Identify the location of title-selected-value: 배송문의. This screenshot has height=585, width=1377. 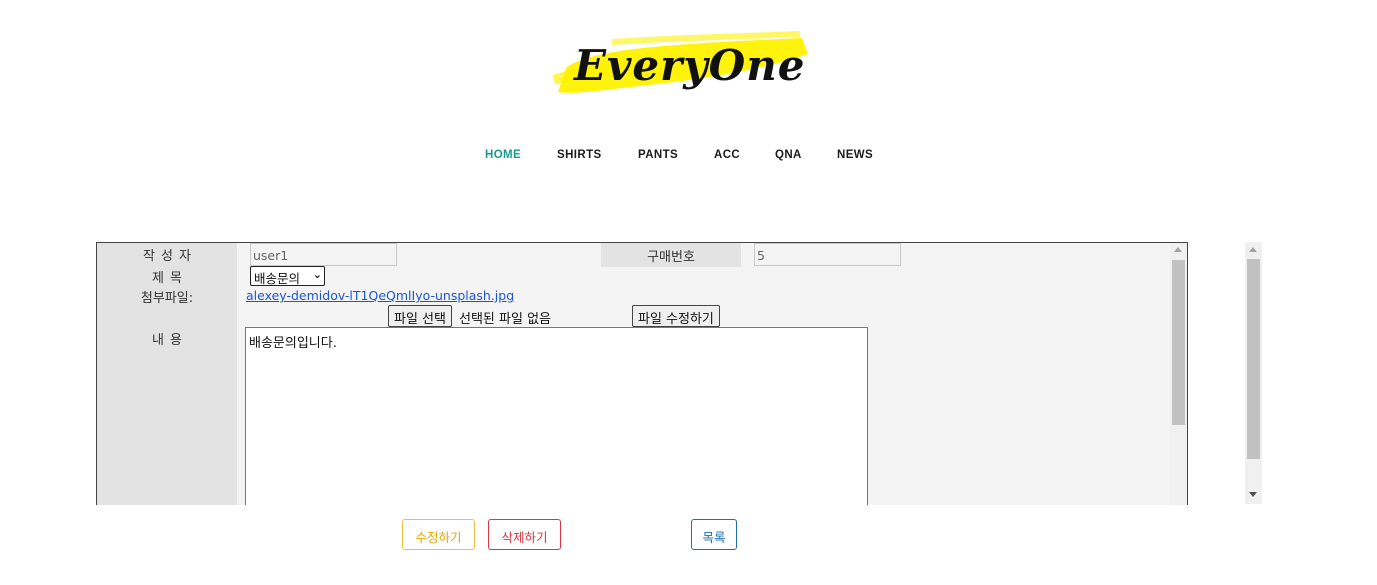
(277, 278).